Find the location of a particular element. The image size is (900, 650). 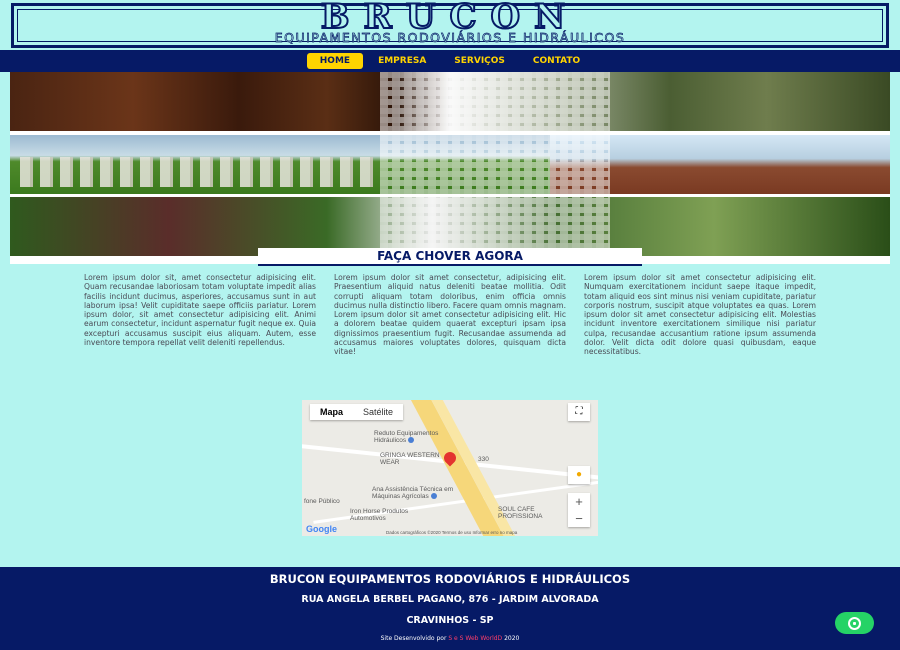

logo-title: BRUCON is located at coordinates (450, 18).